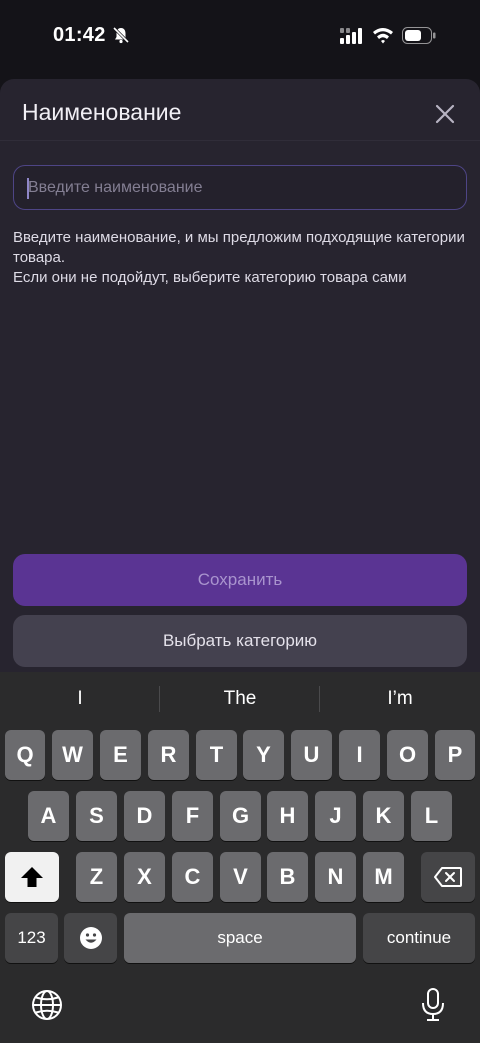 This screenshot has width=480, height=1043. I want to click on key-n: N, so click(335, 877).